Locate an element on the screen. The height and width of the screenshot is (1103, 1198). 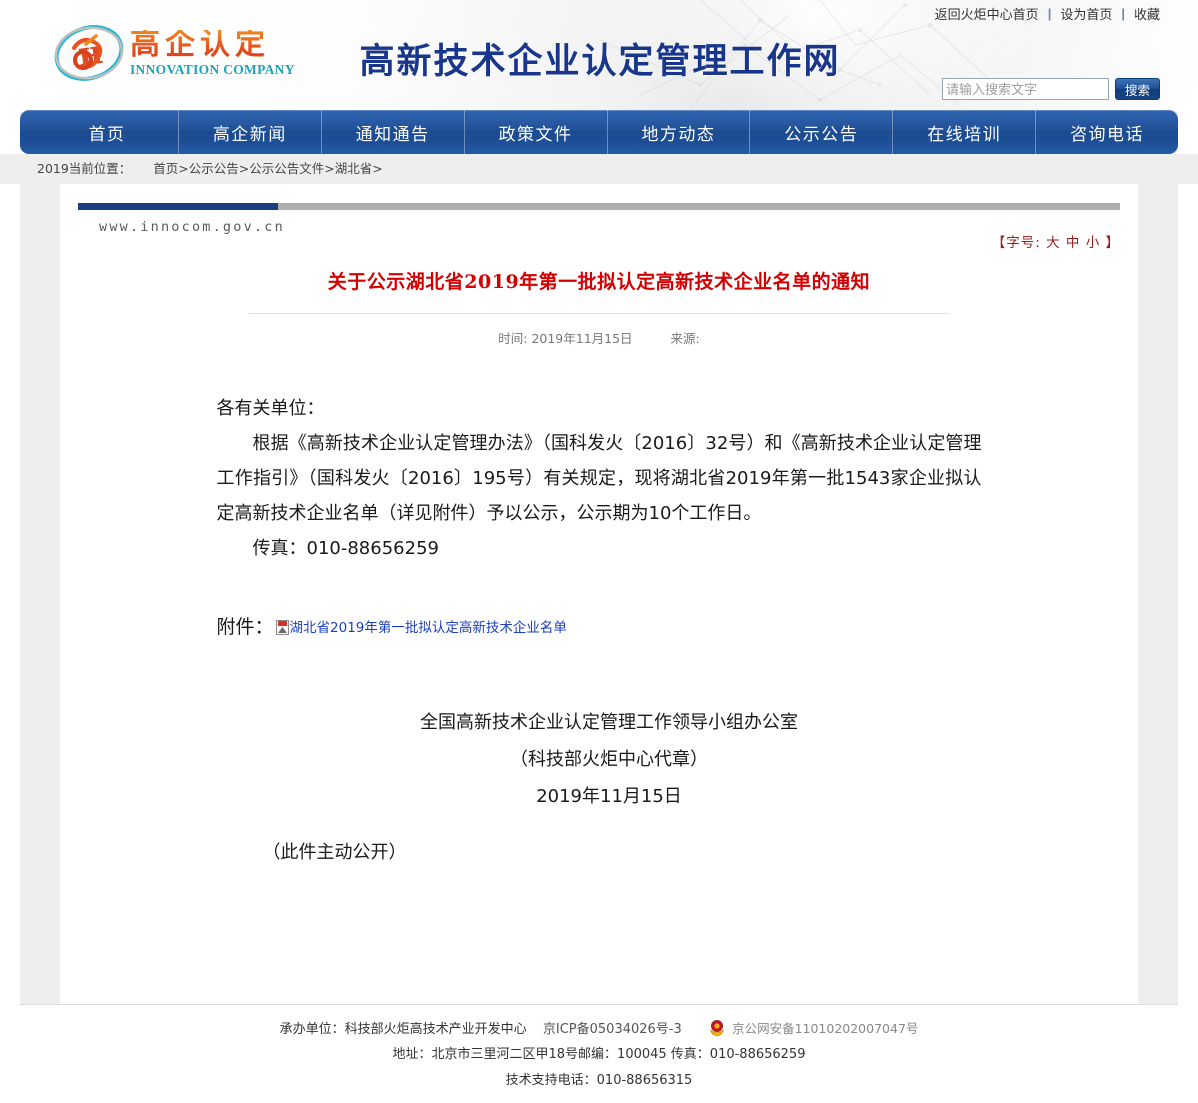
nav-item-notices: 通知通告 is located at coordinates (393, 132).